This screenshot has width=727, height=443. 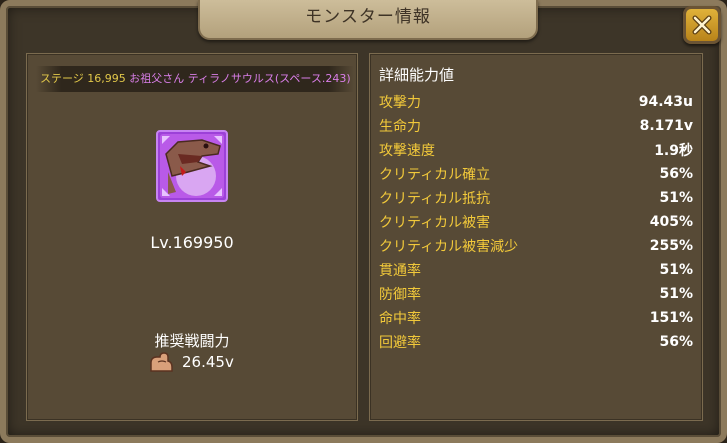 What do you see at coordinates (666, 126) in the screenshot?
I see `stat-value: 8.171v` at bounding box center [666, 126].